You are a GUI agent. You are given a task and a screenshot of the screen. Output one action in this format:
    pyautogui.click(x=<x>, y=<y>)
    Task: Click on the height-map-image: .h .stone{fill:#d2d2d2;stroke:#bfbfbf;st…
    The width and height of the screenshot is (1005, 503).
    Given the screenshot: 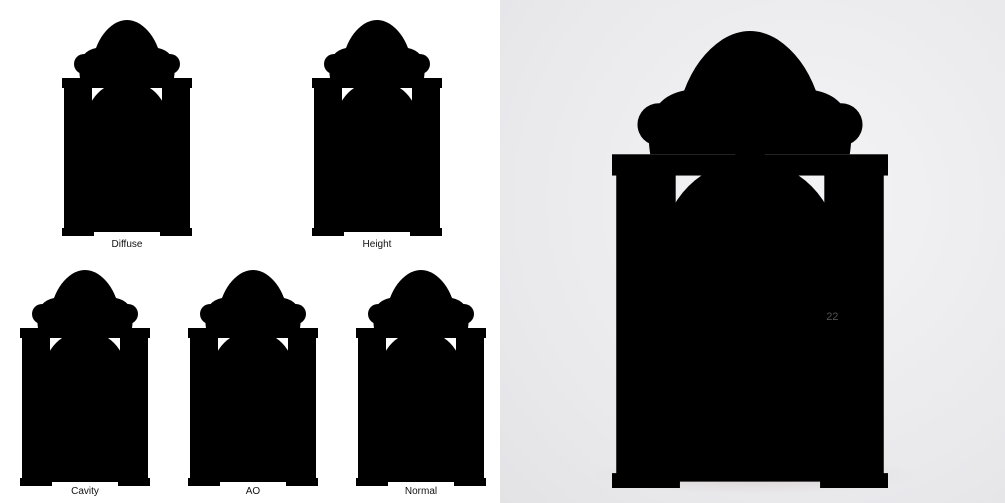 What is the action you would take?
    pyautogui.click(x=377, y=125)
    